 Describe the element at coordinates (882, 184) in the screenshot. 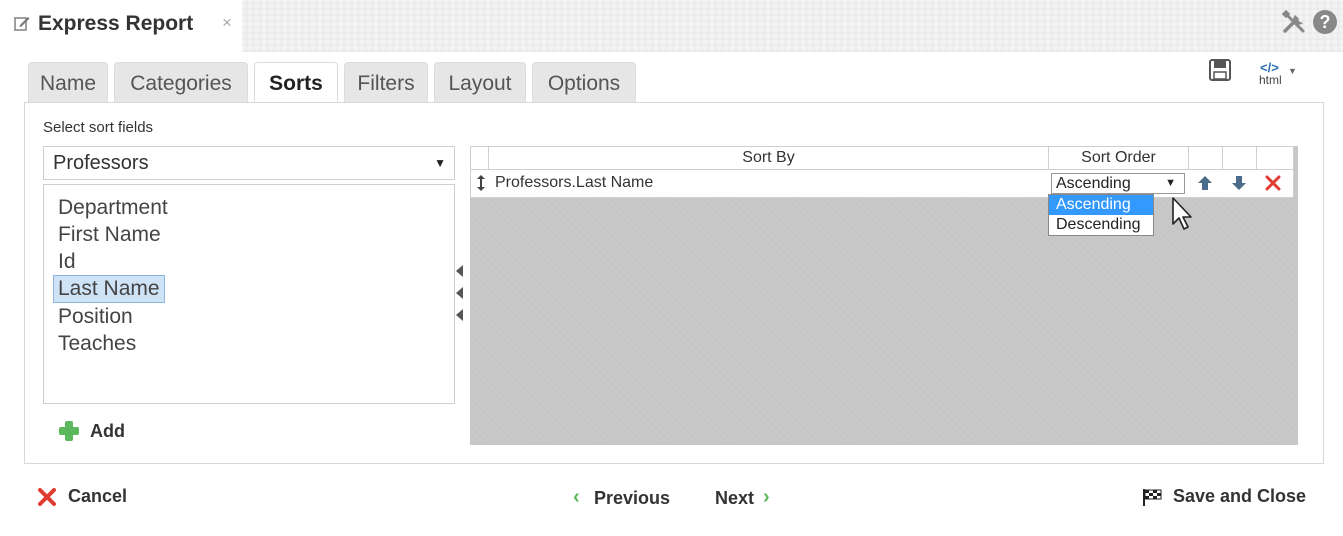

I see `table-row: Professors.Last Name Ascending ▼` at that location.